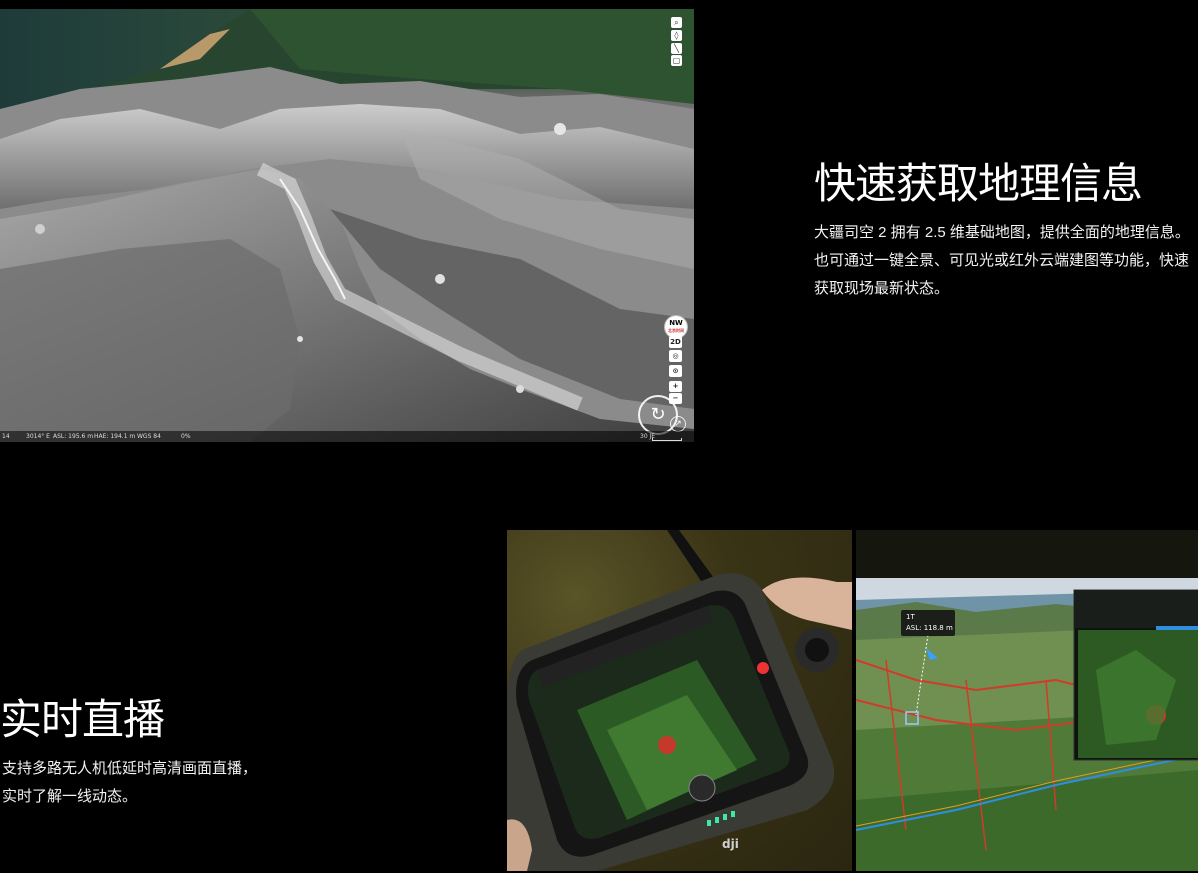  I want to click on zoom-in-button: +, so click(675, 386).